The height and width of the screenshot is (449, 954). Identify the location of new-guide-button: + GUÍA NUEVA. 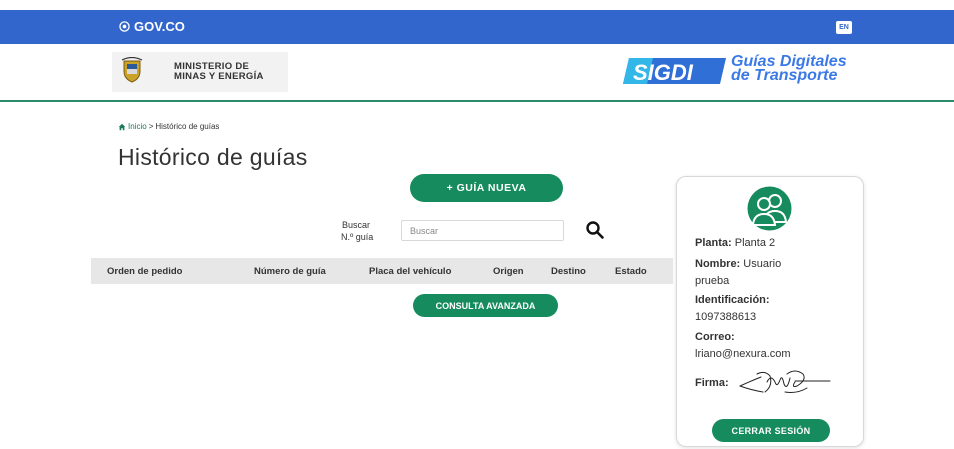
(486, 188).